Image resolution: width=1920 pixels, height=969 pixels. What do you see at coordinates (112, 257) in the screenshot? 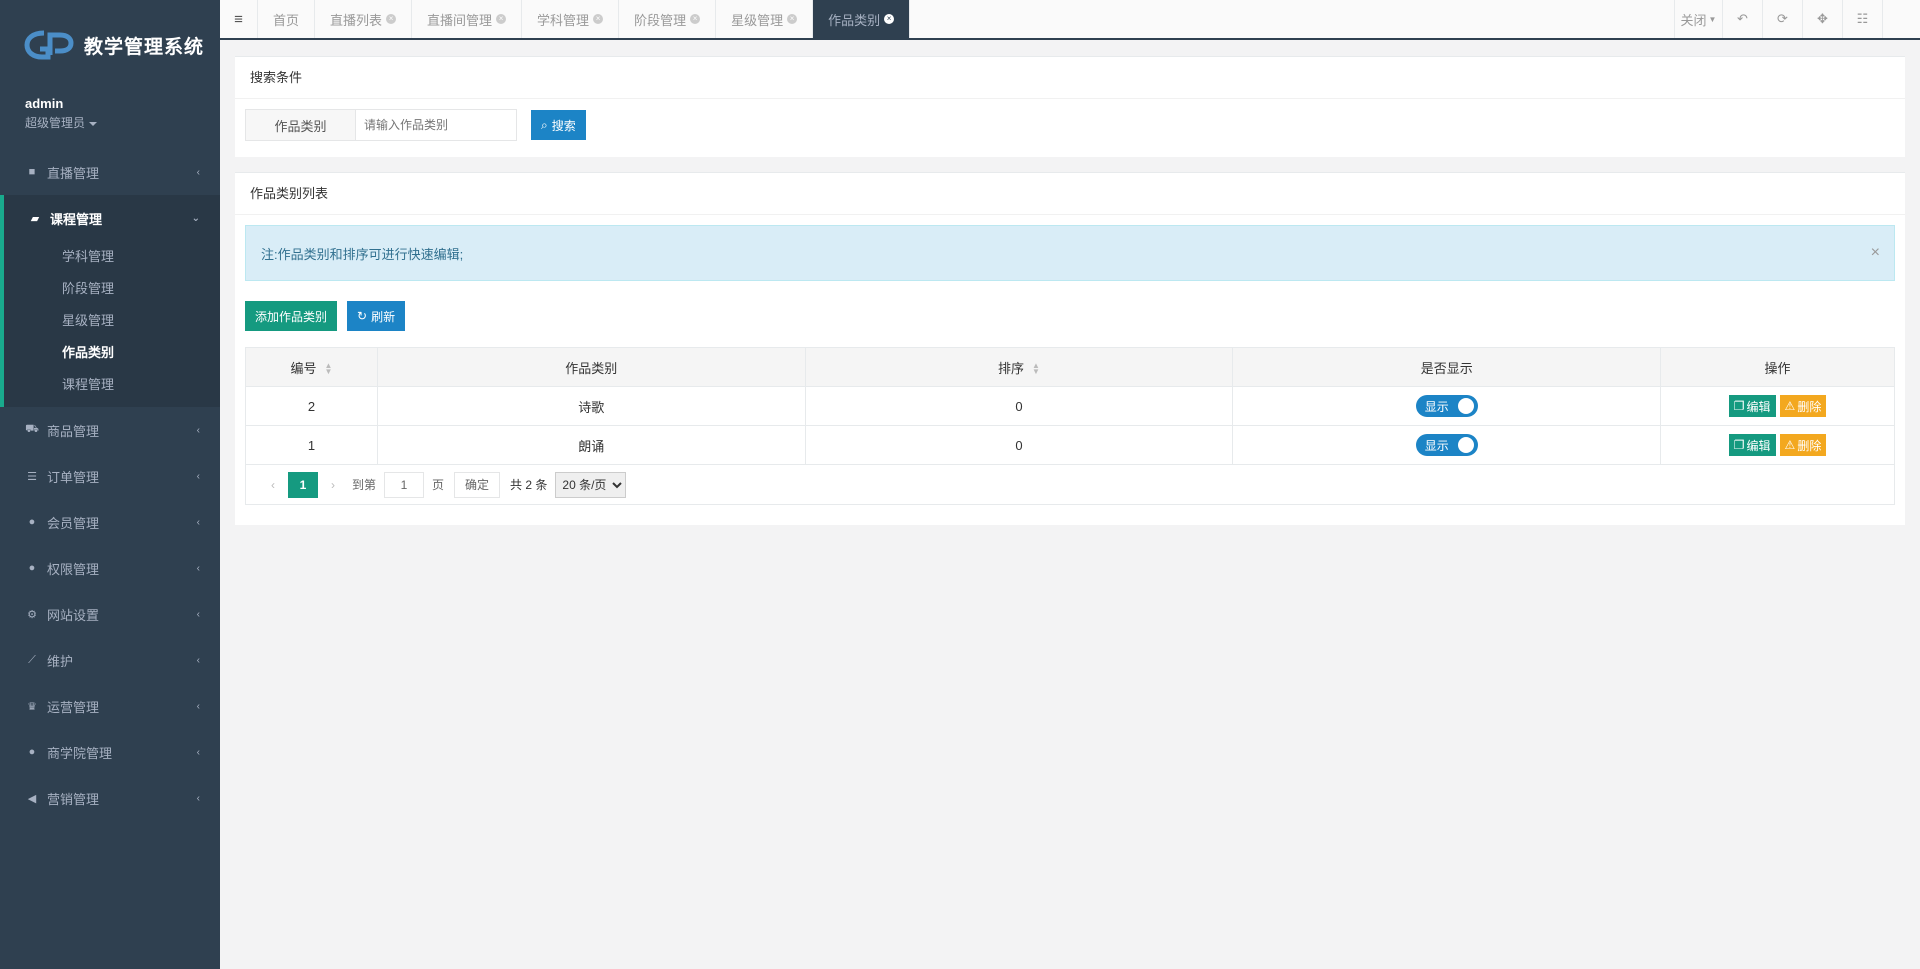
I see `submenu-item-subject: 学科管理` at bounding box center [112, 257].